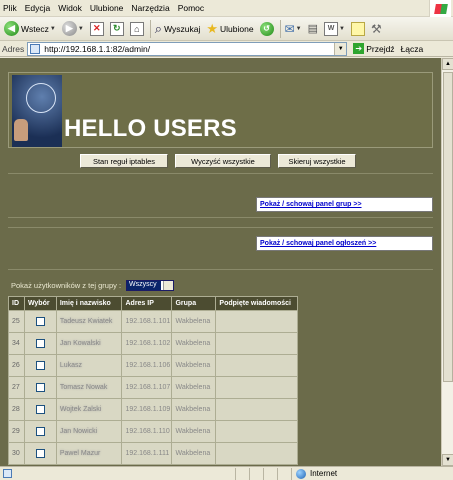 Image resolution: width=453 pixels, height=480 pixels. What do you see at coordinates (30, 29) in the screenshot?
I see `back-button: ◀ Wstecz ▼` at bounding box center [30, 29].